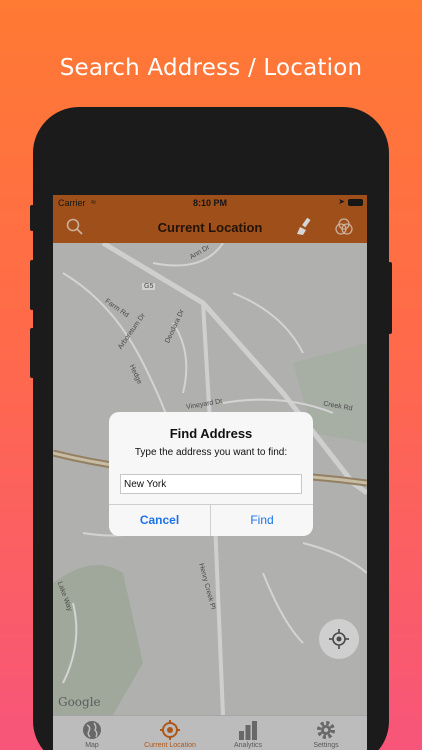 This screenshot has width=422, height=750. I want to click on cancel-button: Cancel, so click(160, 520).